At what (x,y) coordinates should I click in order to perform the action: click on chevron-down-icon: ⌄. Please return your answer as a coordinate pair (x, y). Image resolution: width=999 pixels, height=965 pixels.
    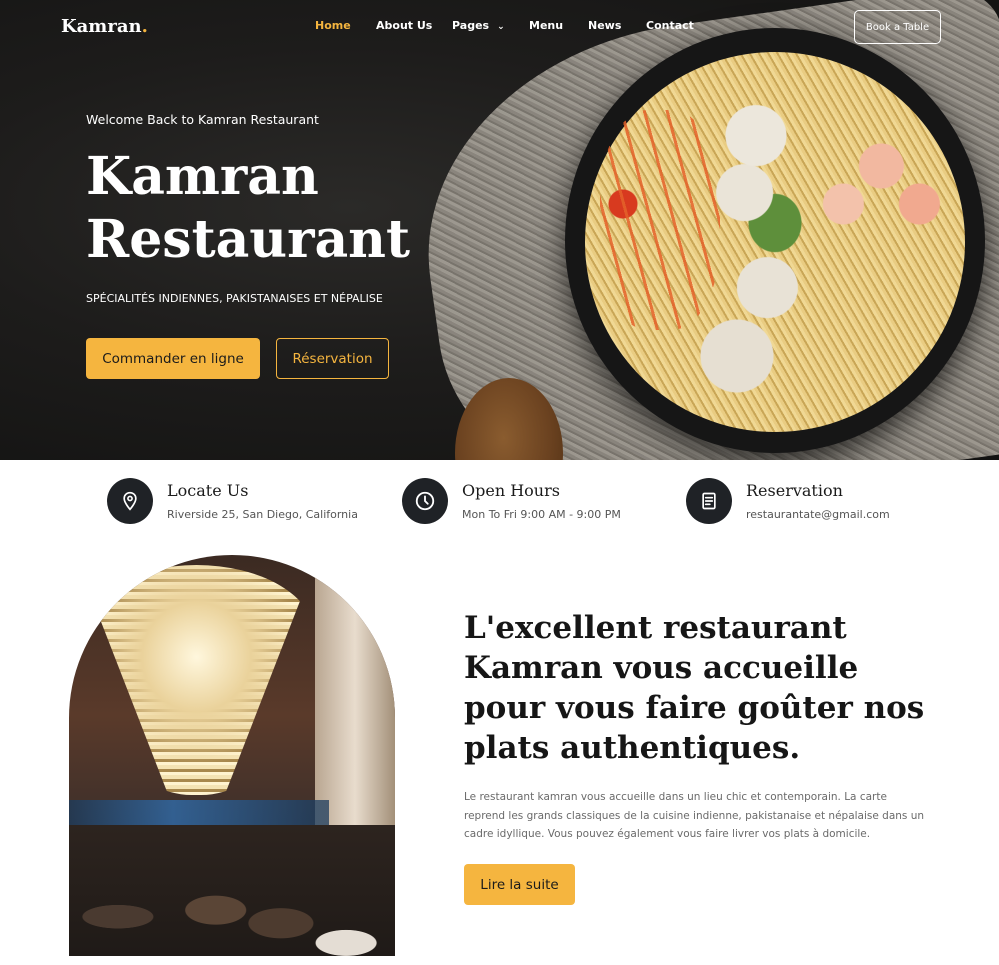
    Looking at the image, I should click on (501, 27).